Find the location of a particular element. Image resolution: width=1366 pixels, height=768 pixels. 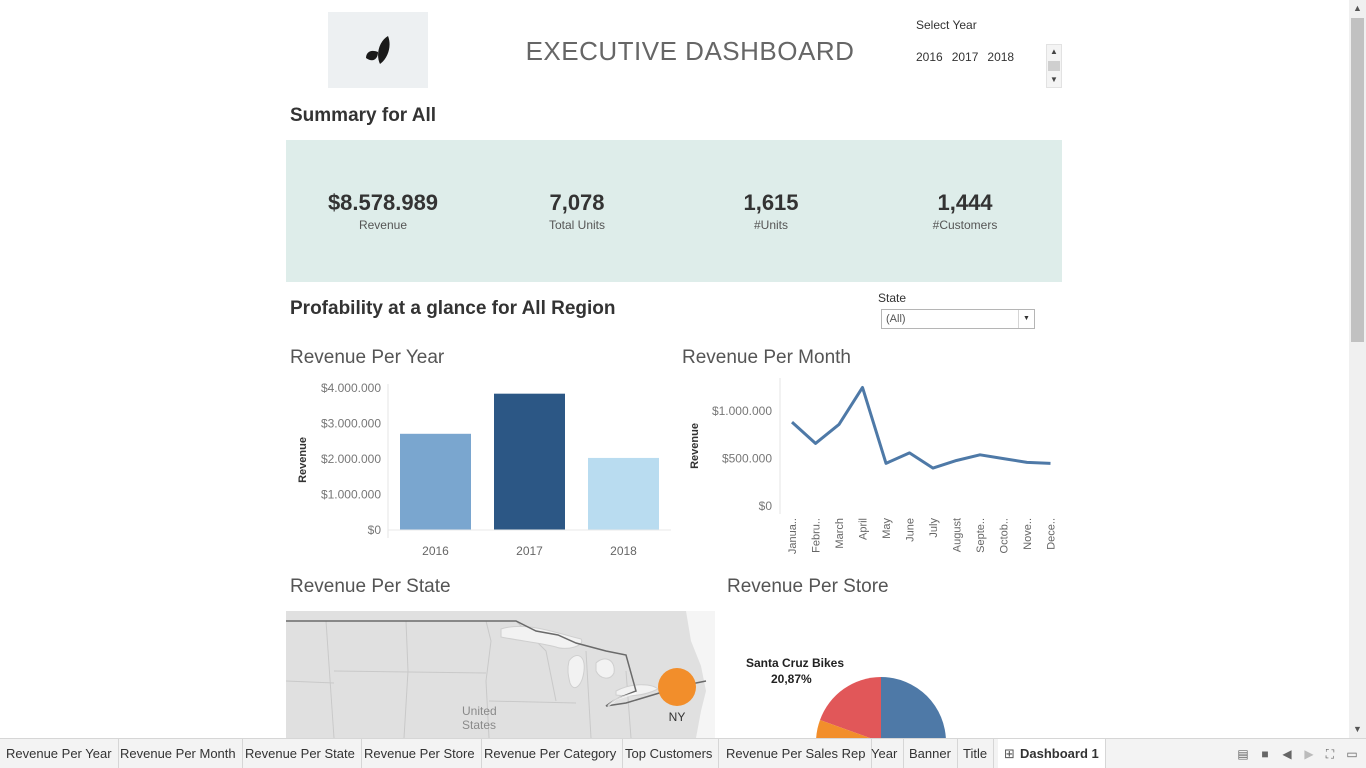

revenue-per-state-title: Revenue Per State is located at coordinates (370, 586).